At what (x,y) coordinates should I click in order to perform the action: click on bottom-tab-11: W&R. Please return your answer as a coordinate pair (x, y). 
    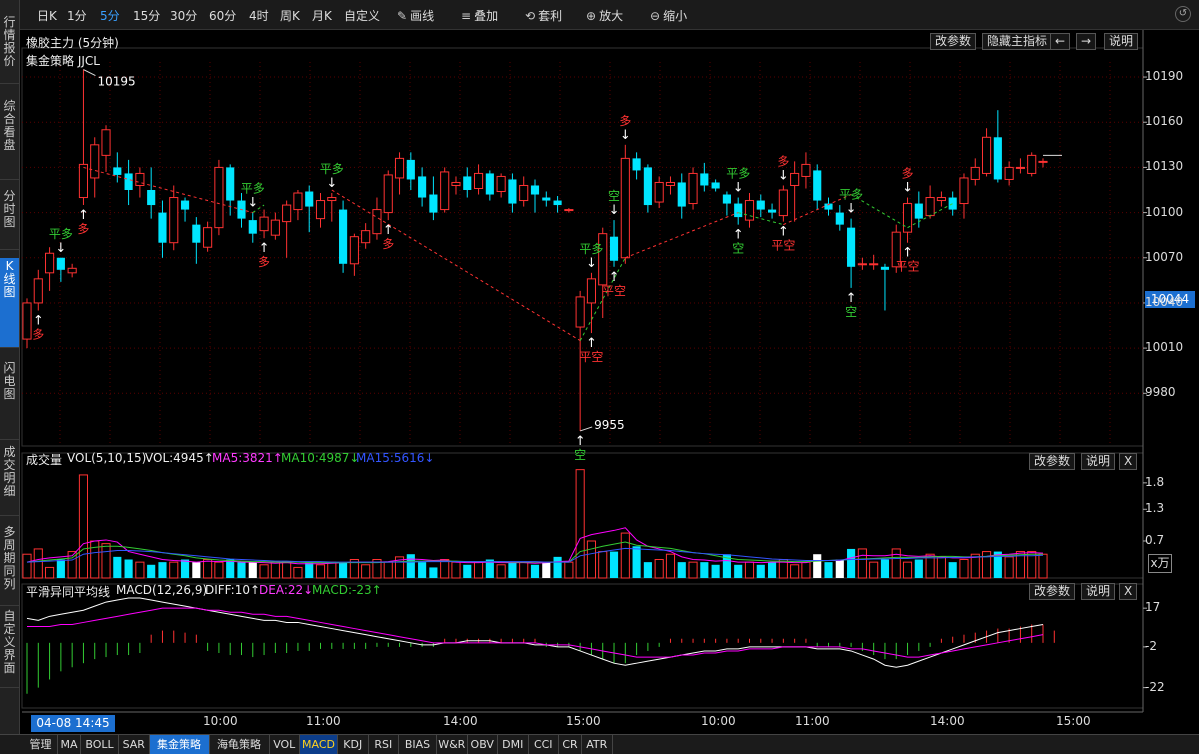
    Looking at the image, I should click on (452, 744).